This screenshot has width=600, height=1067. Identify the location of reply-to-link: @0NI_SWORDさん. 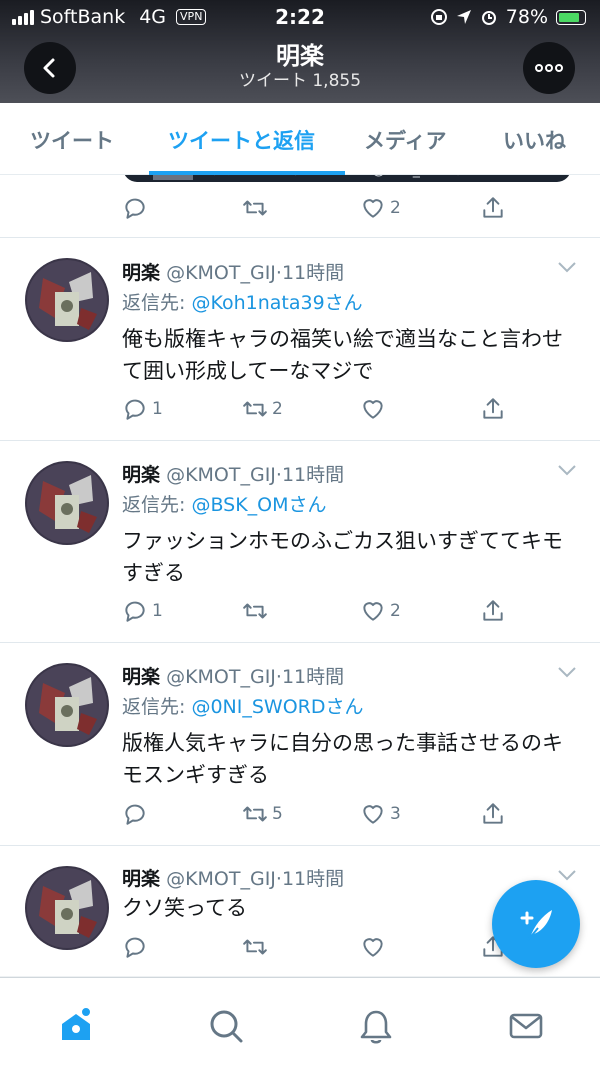
(277, 707).